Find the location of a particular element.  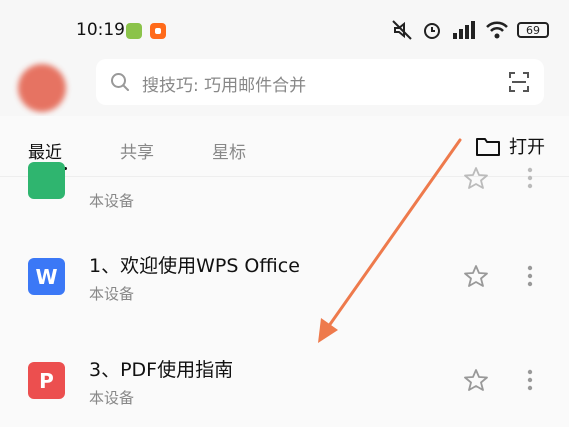

search-input: 搜技巧: 巧用邮件合并 is located at coordinates (224, 83).